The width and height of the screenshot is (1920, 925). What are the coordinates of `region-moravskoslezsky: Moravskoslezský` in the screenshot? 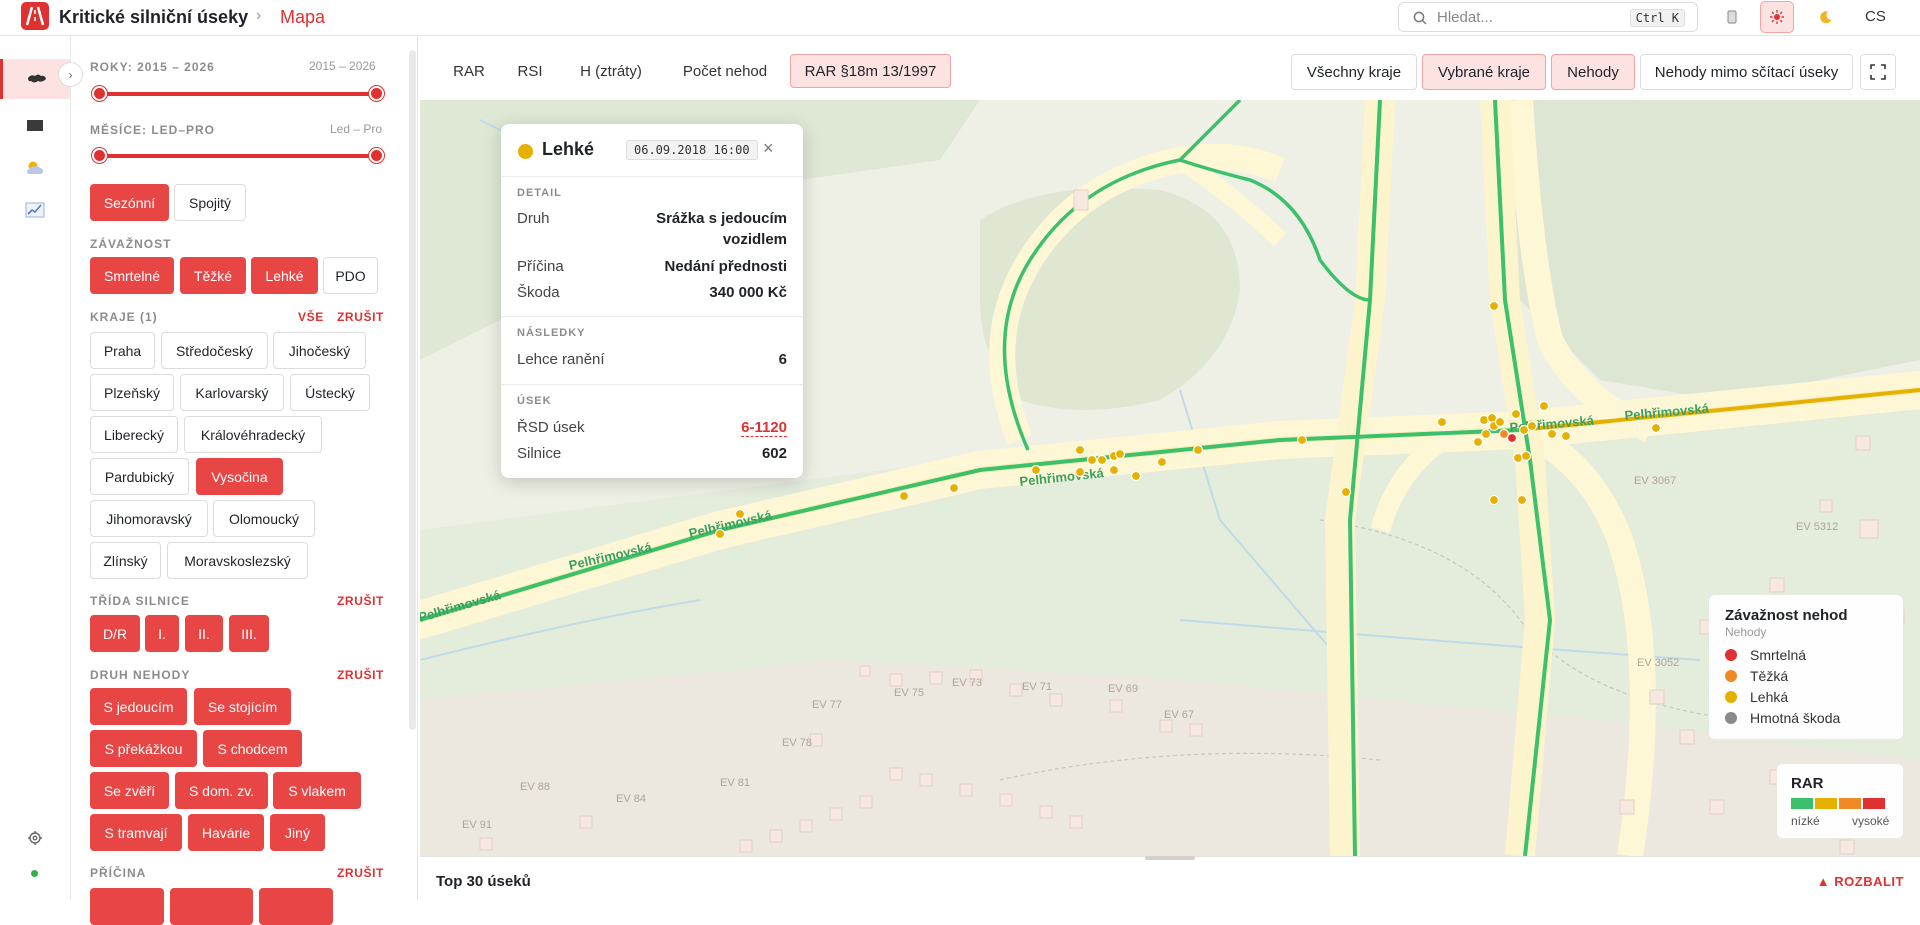 It's located at (237, 560).